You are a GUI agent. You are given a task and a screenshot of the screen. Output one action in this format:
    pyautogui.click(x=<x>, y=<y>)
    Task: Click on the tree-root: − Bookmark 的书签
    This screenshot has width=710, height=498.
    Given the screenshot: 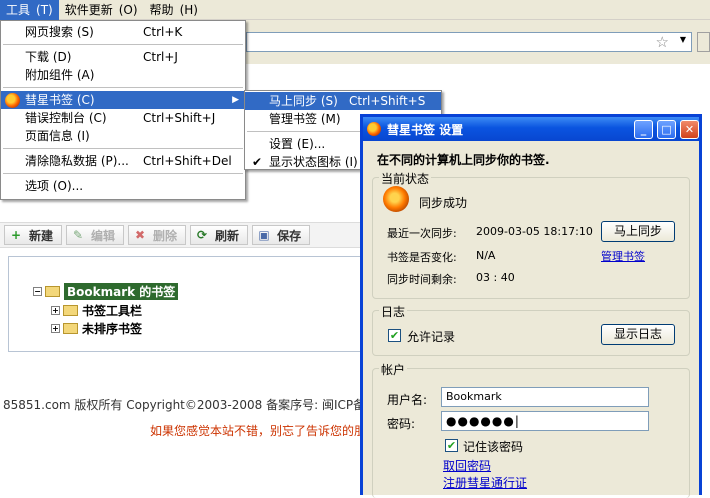 What is the action you would take?
    pyautogui.click(x=106, y=291)
    